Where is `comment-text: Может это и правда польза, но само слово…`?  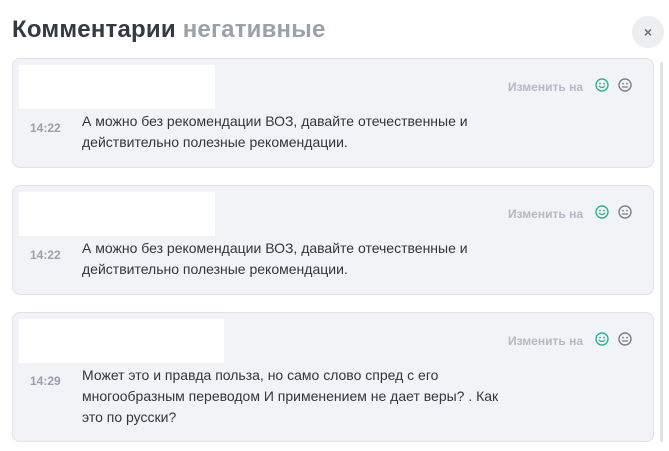 comment-text: Может это и правда польза, но само слово… is located at coordinates (290, 396).